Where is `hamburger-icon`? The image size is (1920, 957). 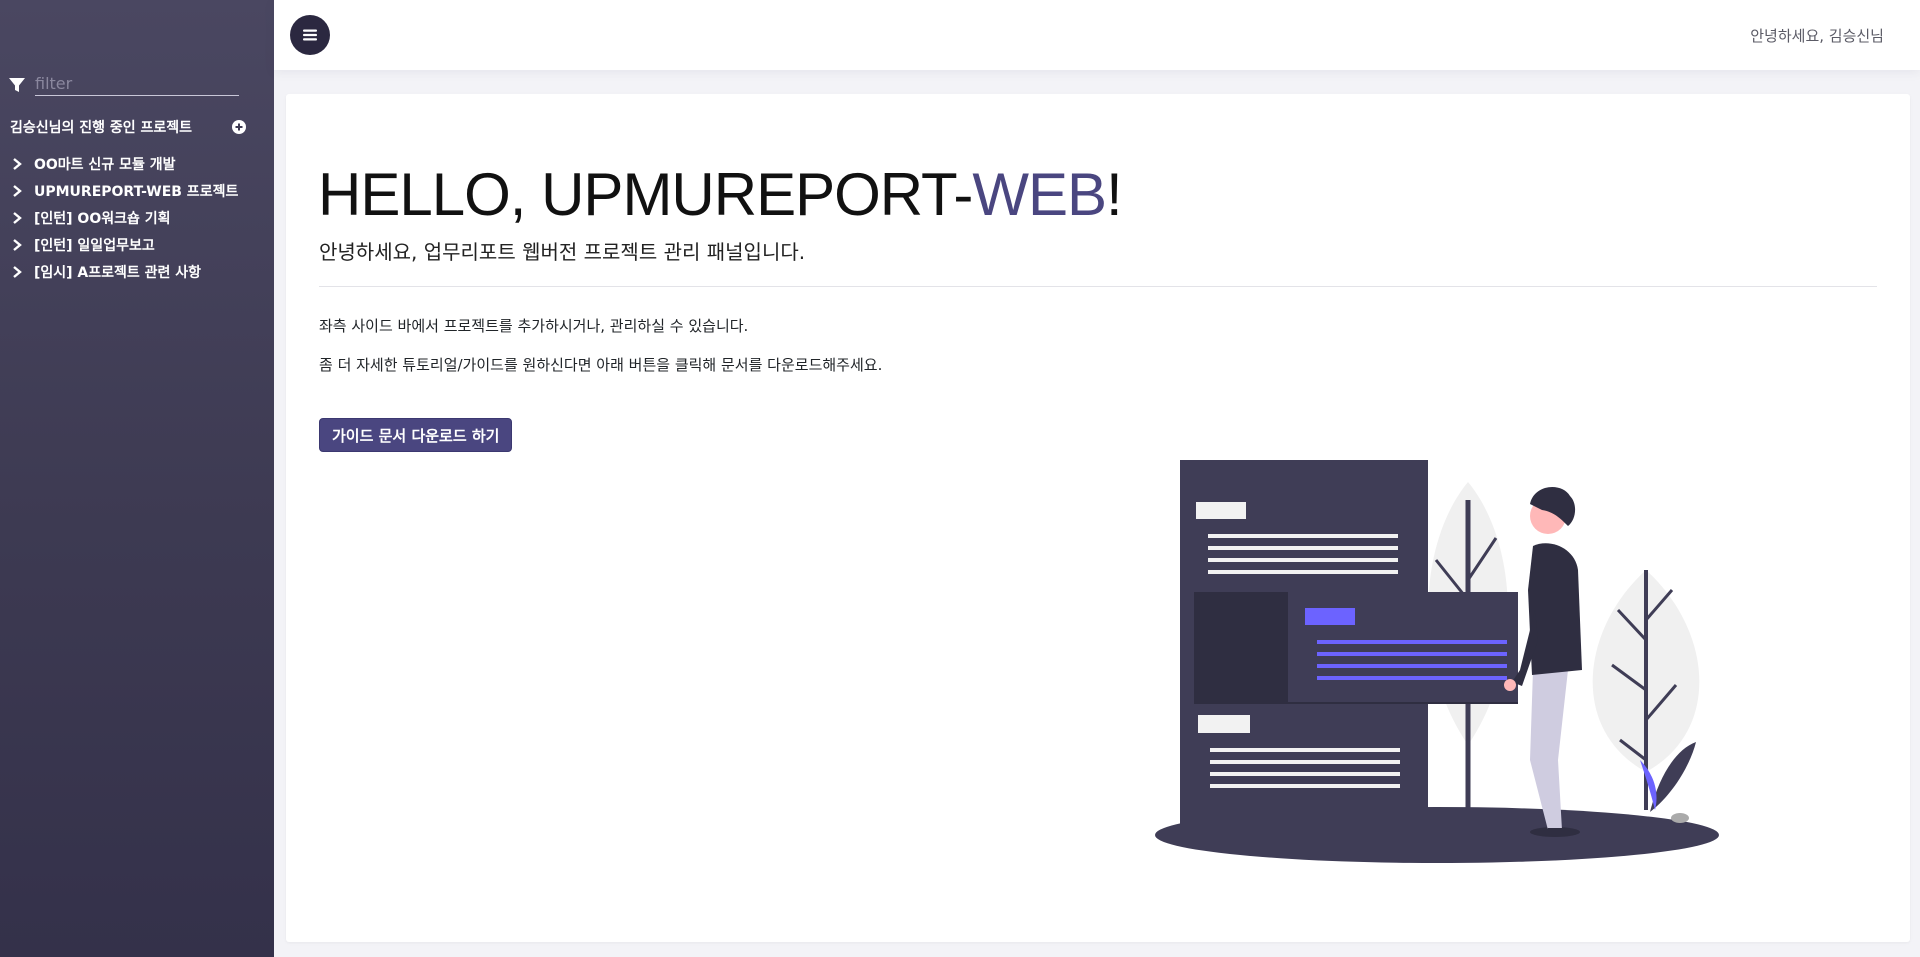 hamburger-icon is located at coordinates (310, 35).